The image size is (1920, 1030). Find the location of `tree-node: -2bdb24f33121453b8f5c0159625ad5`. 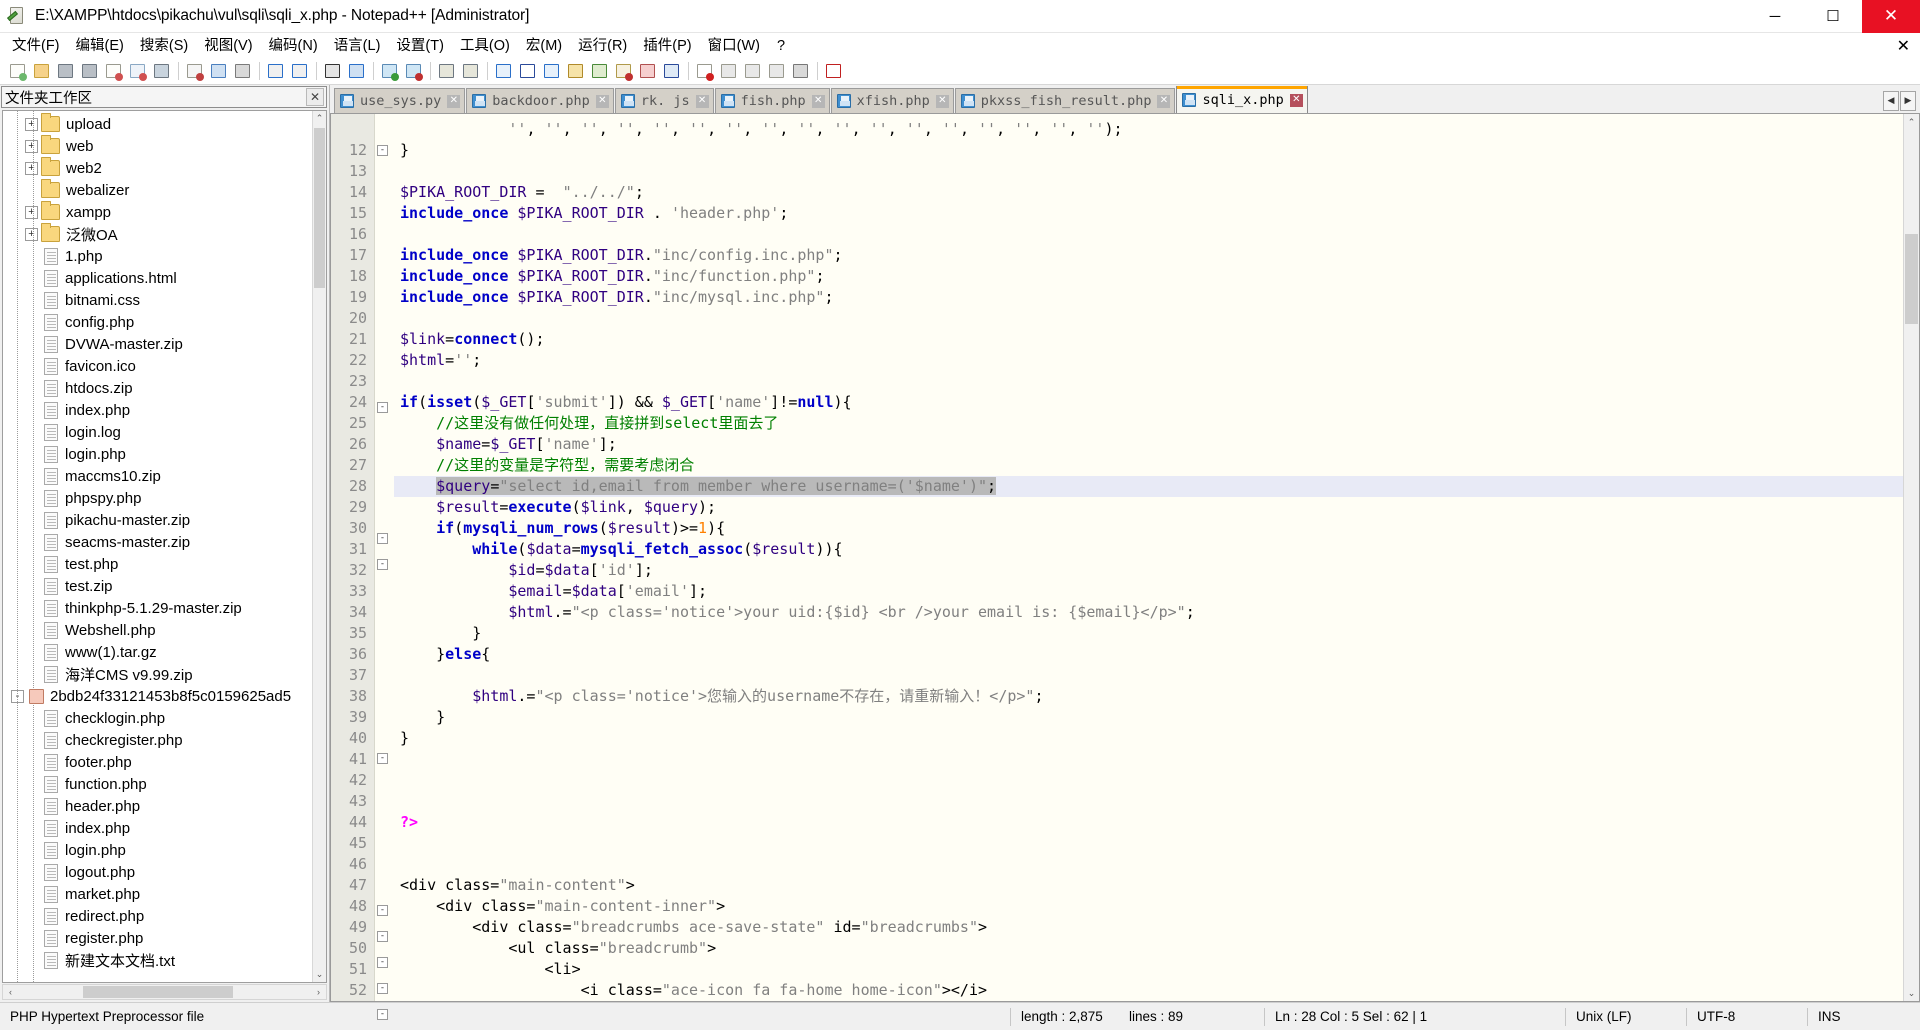

tree-node: -2bdb24f33121453b8f5c0159625ad5 is located at coordinates (157, 696).